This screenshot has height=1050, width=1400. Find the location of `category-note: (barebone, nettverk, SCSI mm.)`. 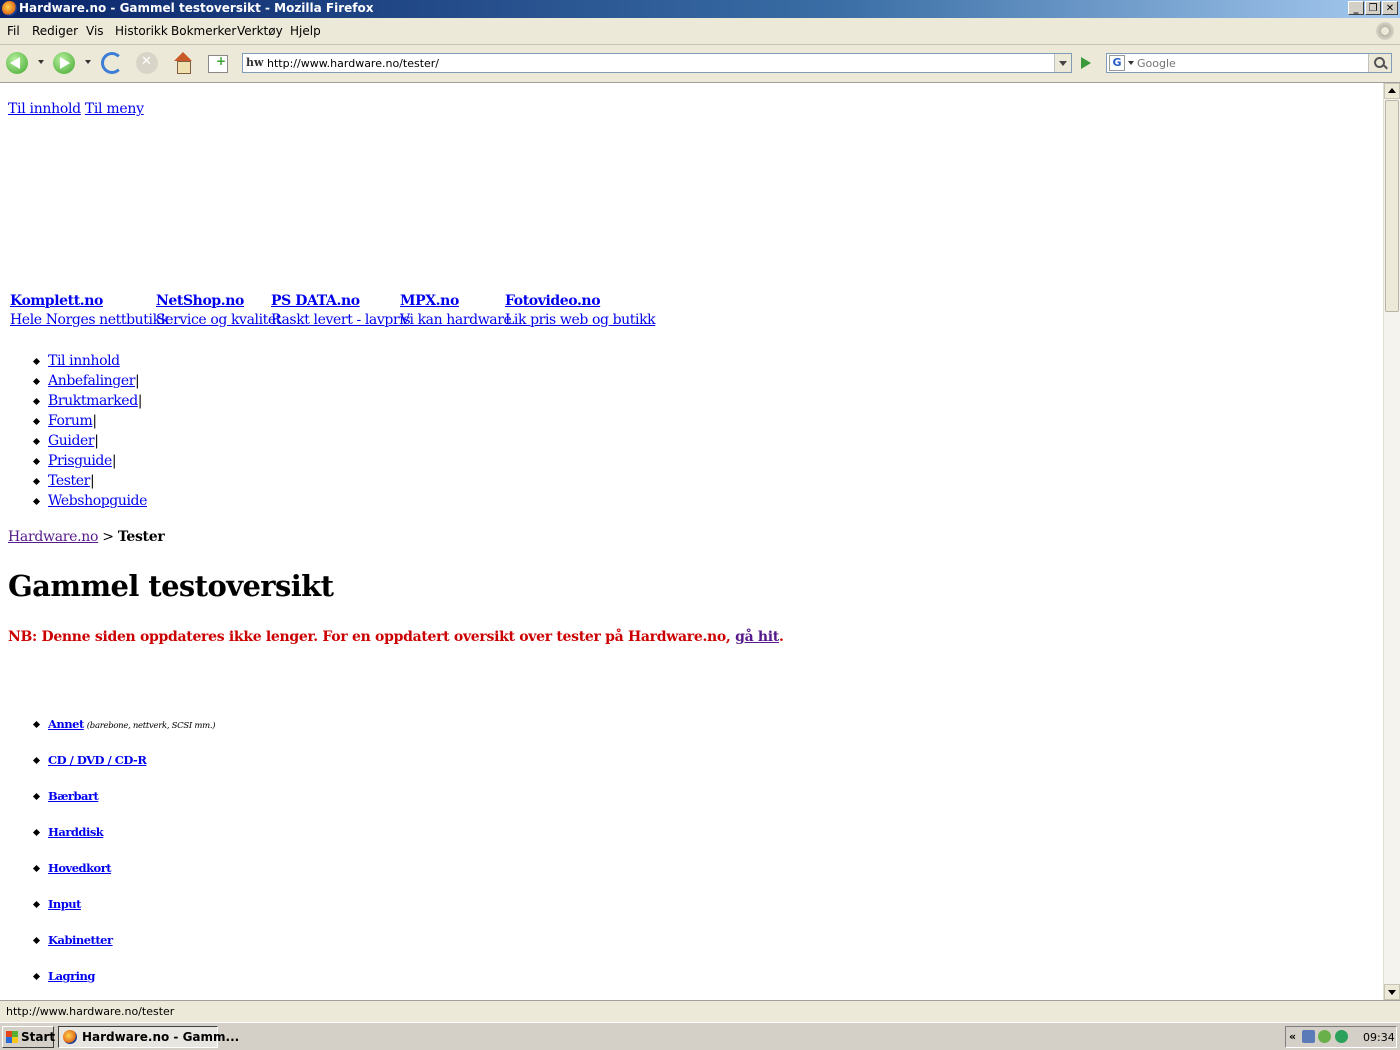

category-note: (barebone, nettverk, SCSI mm.) is located at coordinates (151, 726).